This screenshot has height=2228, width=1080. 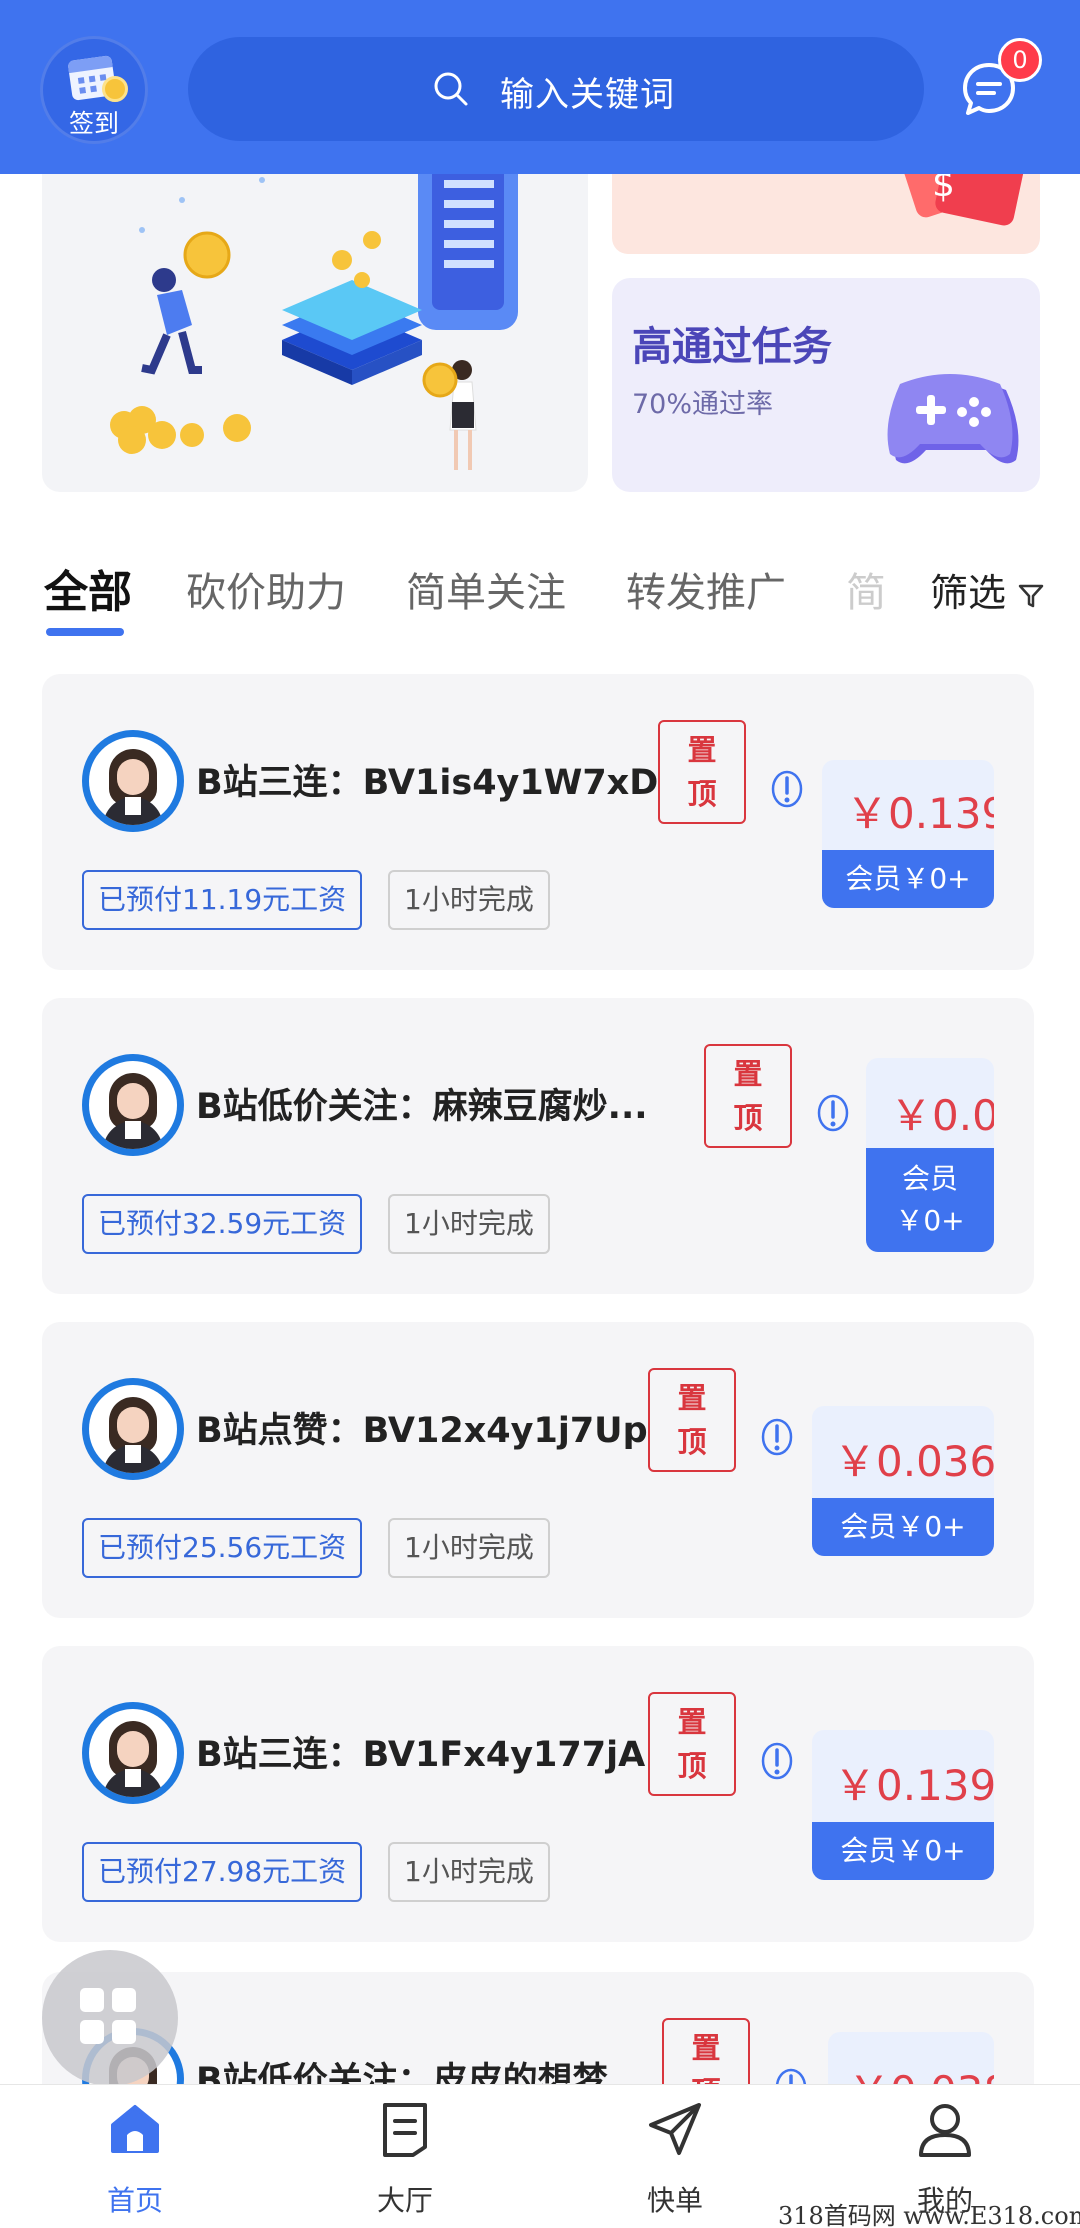 What do you see at coordinates (222, 1548) in the screenshot?
I see `prepaid-tag: 已预付25.56元工资` at bounding box center [222, 1548].